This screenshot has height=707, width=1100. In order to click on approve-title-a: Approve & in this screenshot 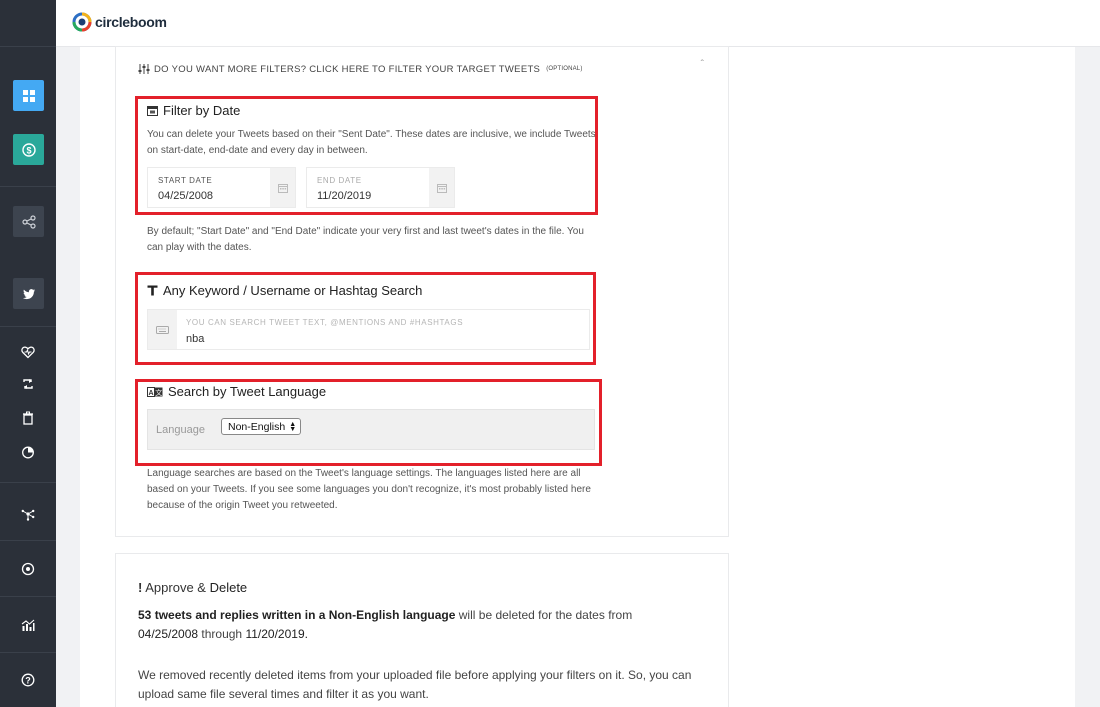, I will do `click(175, 587)`.